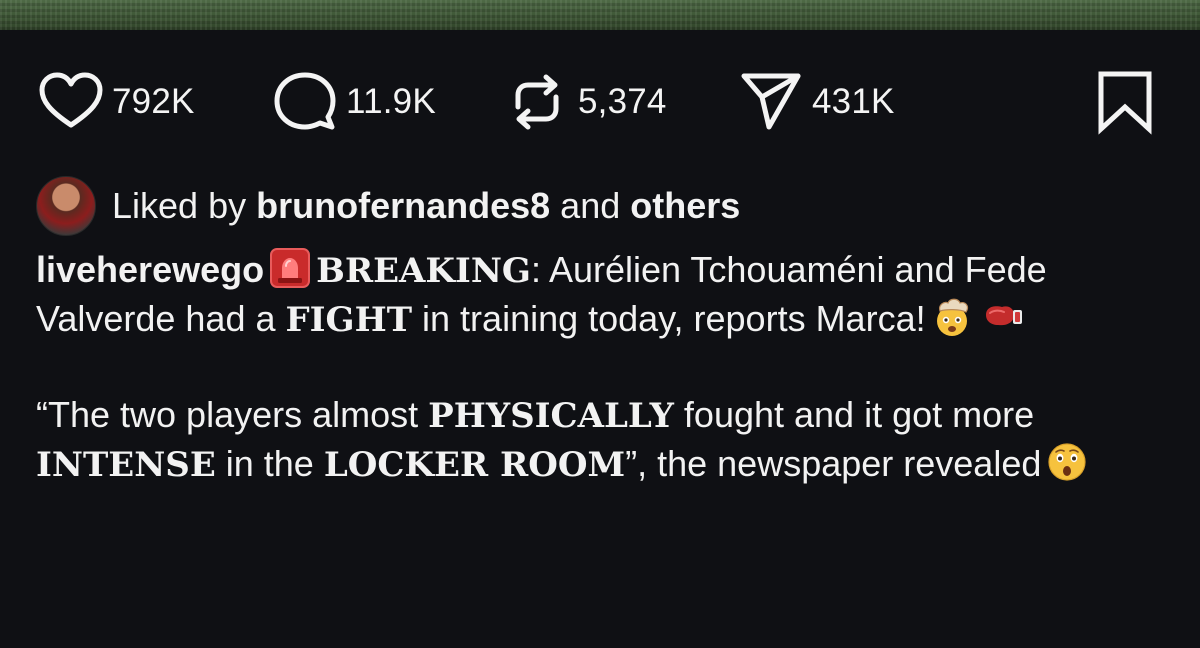 The height and width of the screenshot is (648, 1200). What do you see at coordinates (403, 206) in the screenshot?
I see `liked-by-user-link: brunofernandes8` at bounding box center [403, 206].